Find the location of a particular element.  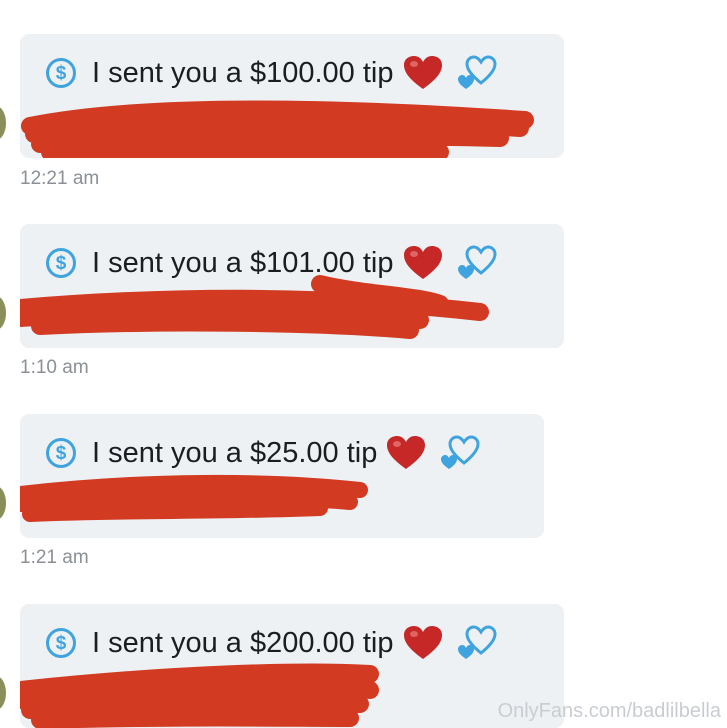

message-bubble: $ I sent you a $25.00 tip is located at coordinates (282, 476).